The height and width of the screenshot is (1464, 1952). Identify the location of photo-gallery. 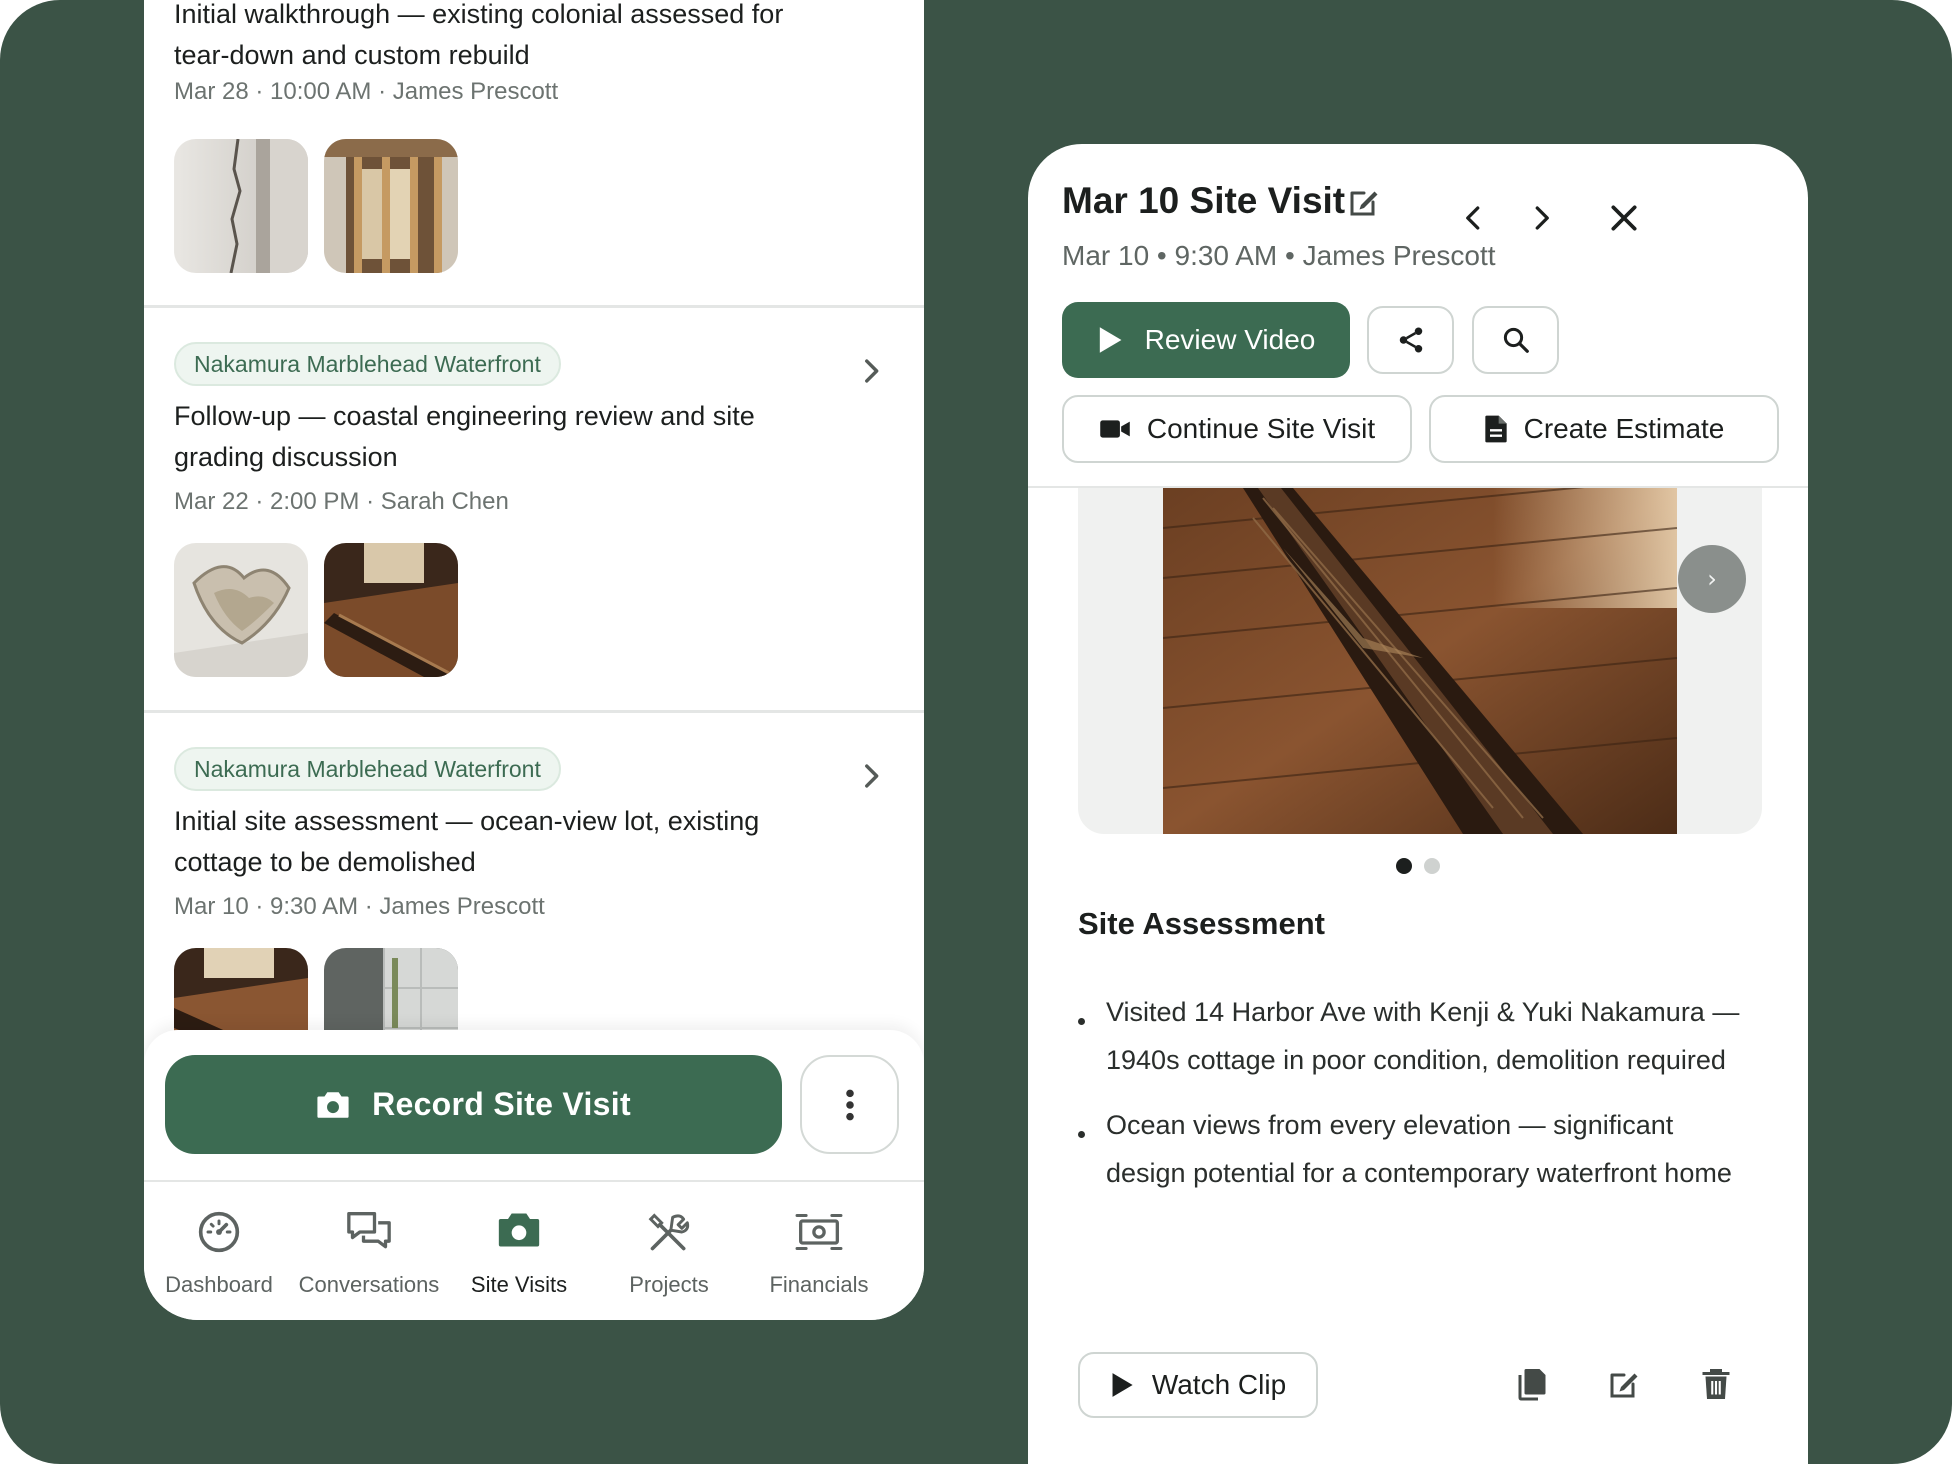
(1420, 661).